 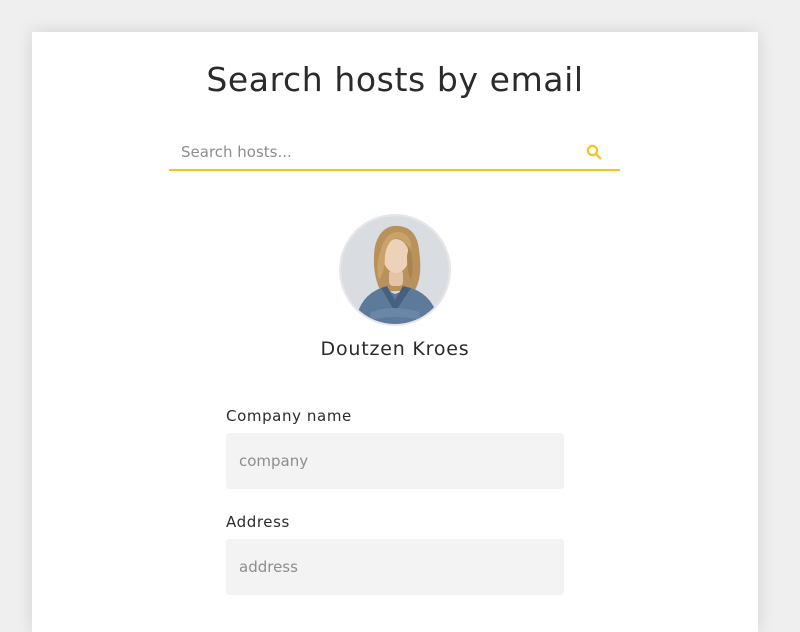 I want to click on search-bar, so click(x=394, y=153).